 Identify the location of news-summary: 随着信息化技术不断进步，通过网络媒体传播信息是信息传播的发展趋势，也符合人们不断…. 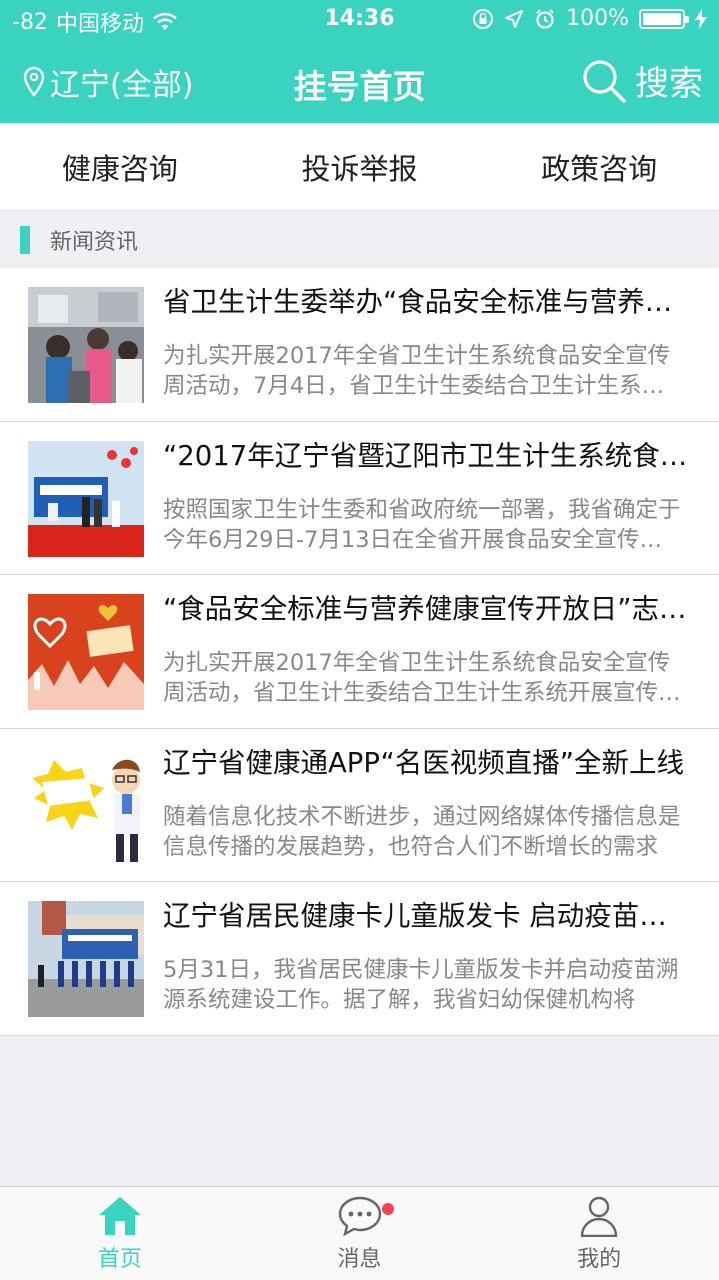
(422, 831).